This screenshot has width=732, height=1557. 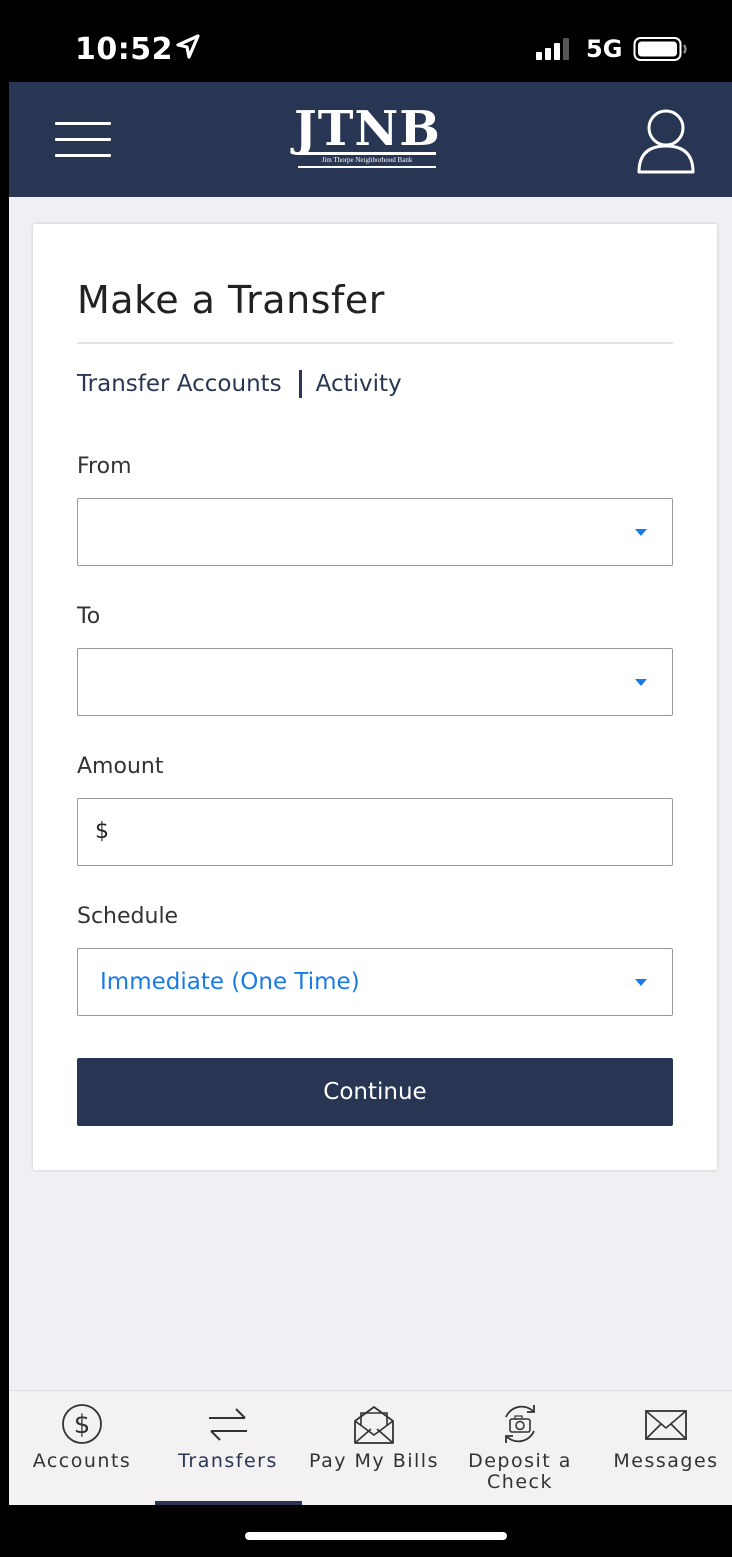 I want to click on dollar-circle-icon: $, so click(x=82, y=1424).